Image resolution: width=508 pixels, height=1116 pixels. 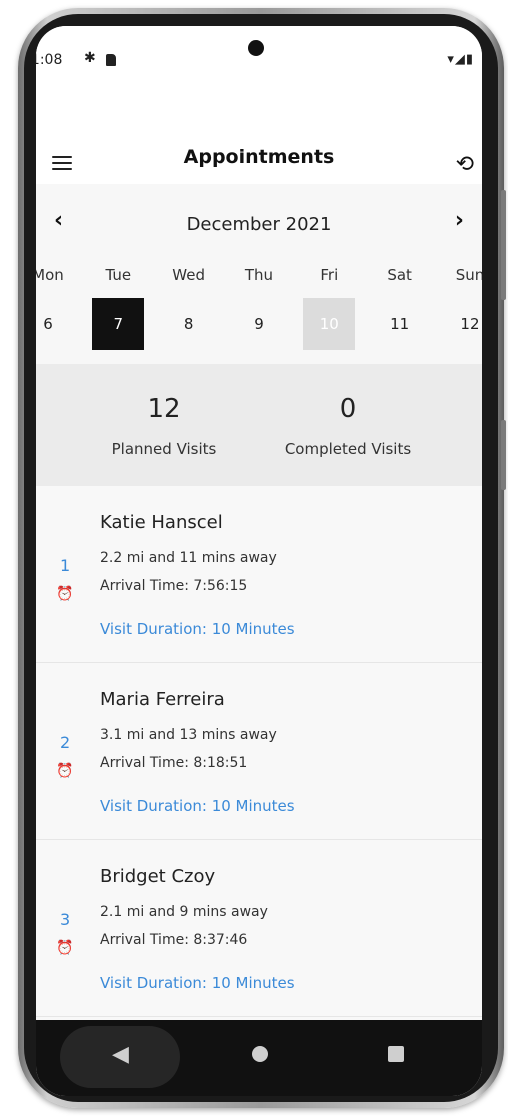 I want to click on camera-cutout, so click(x=256, y=48).